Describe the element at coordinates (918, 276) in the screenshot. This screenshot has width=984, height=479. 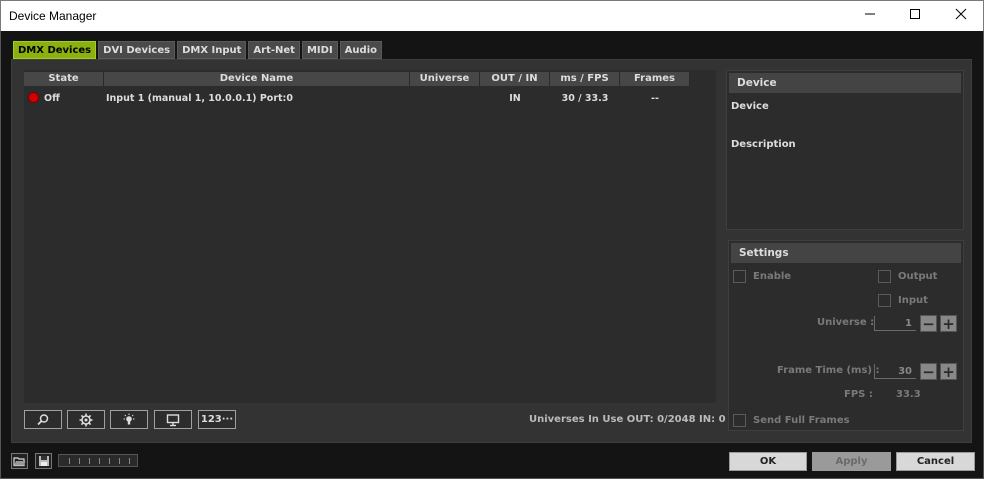
I see `output-label: Output` at that location.